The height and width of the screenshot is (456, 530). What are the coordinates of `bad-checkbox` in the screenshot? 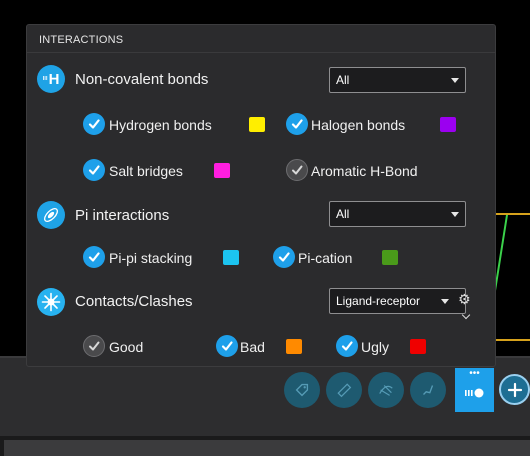 It's located at (227, 346).